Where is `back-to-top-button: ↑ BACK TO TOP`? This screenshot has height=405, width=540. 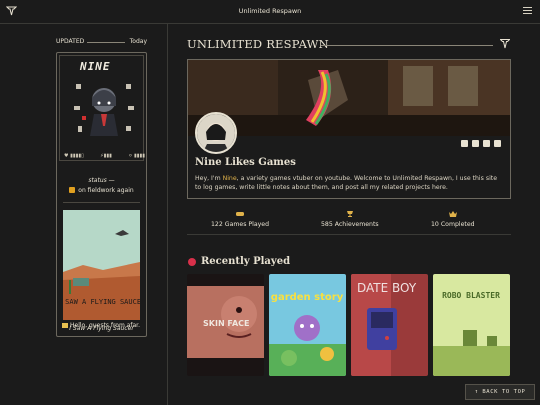 back-to-top-button: ↑ BACK TO TOP is located at coordinates (500, 392).